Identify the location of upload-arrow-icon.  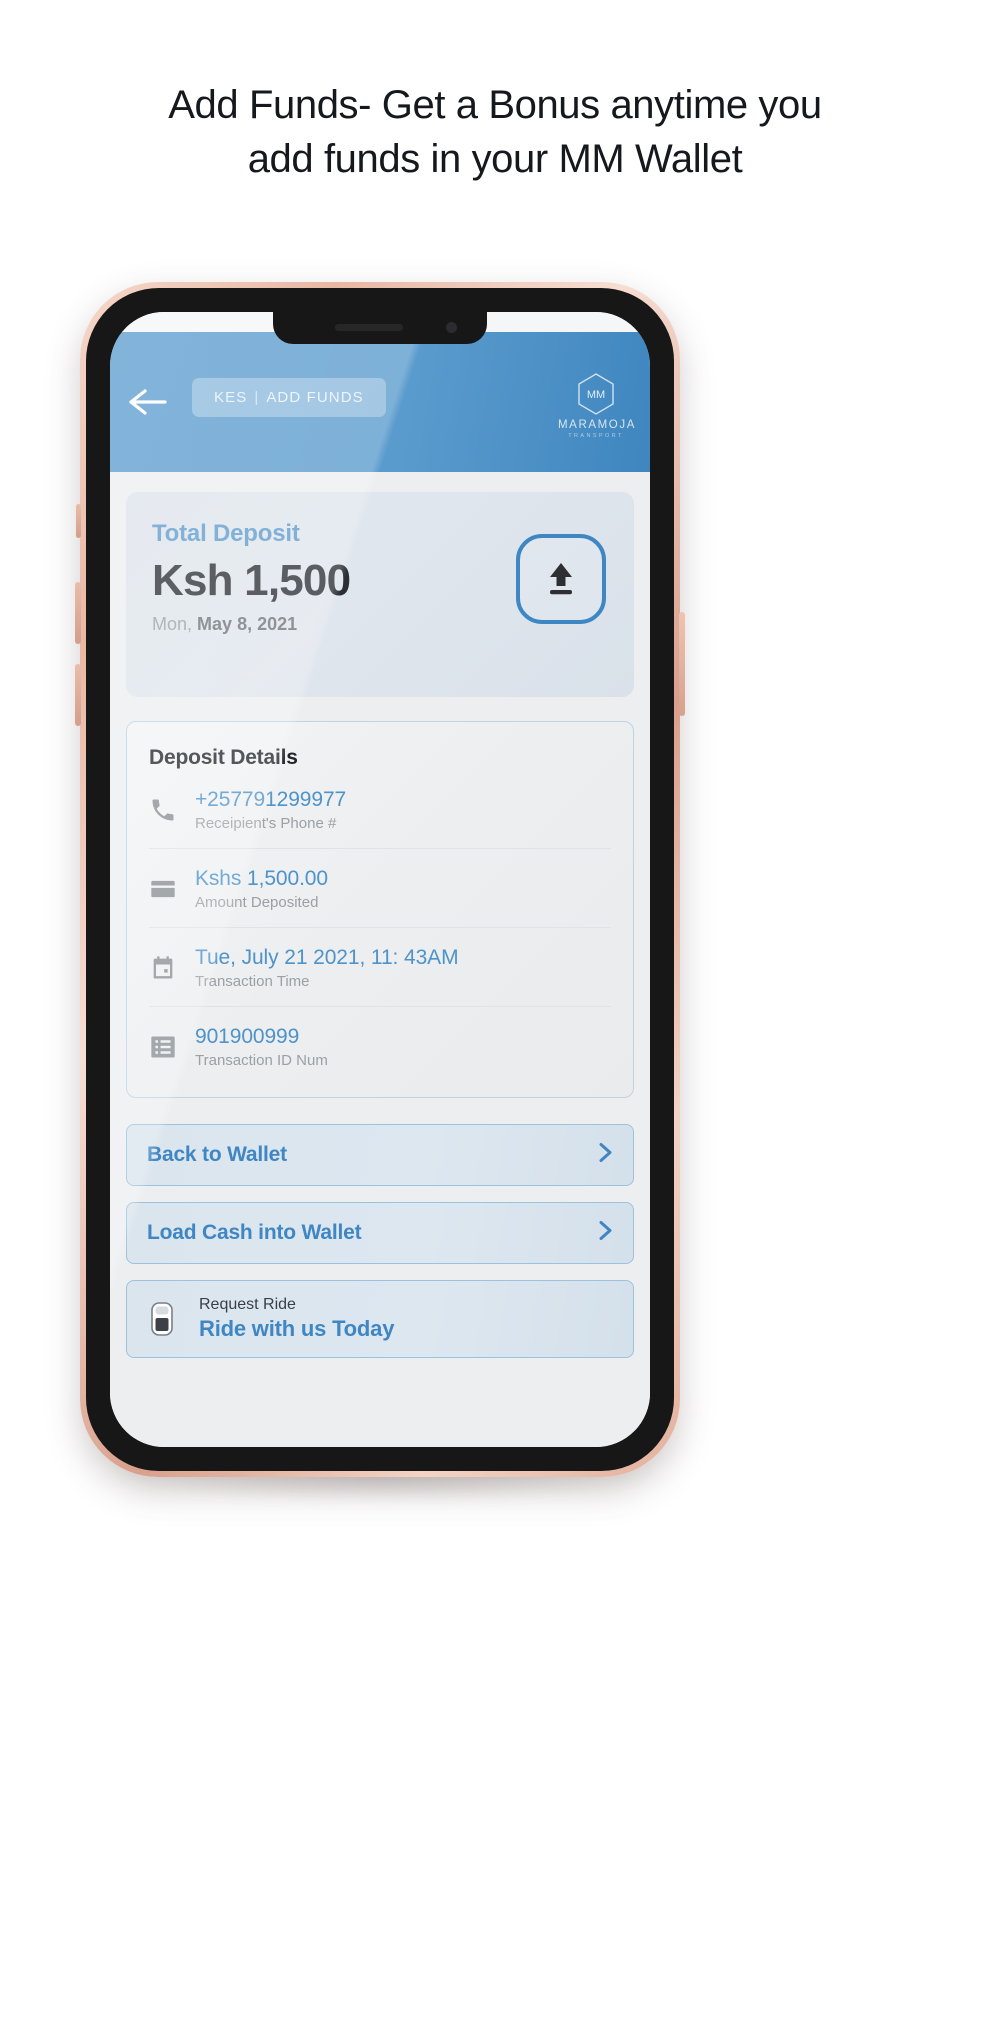
(561, 579).